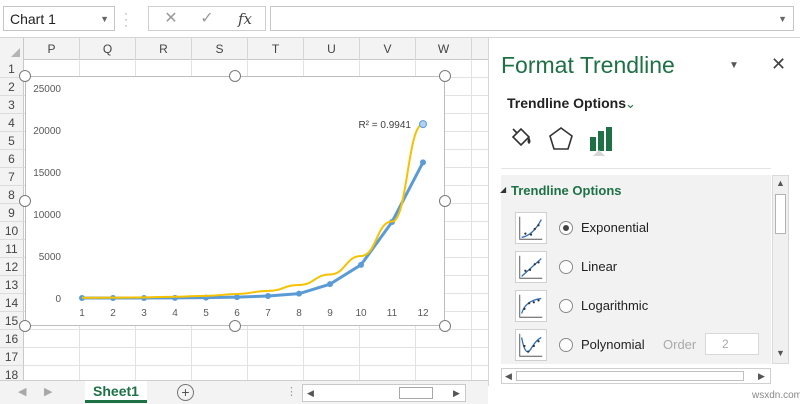  What do you see at coordinates (566, 267) in the screenshot?
I see `radio-linear` at bounding box center [566, 267].